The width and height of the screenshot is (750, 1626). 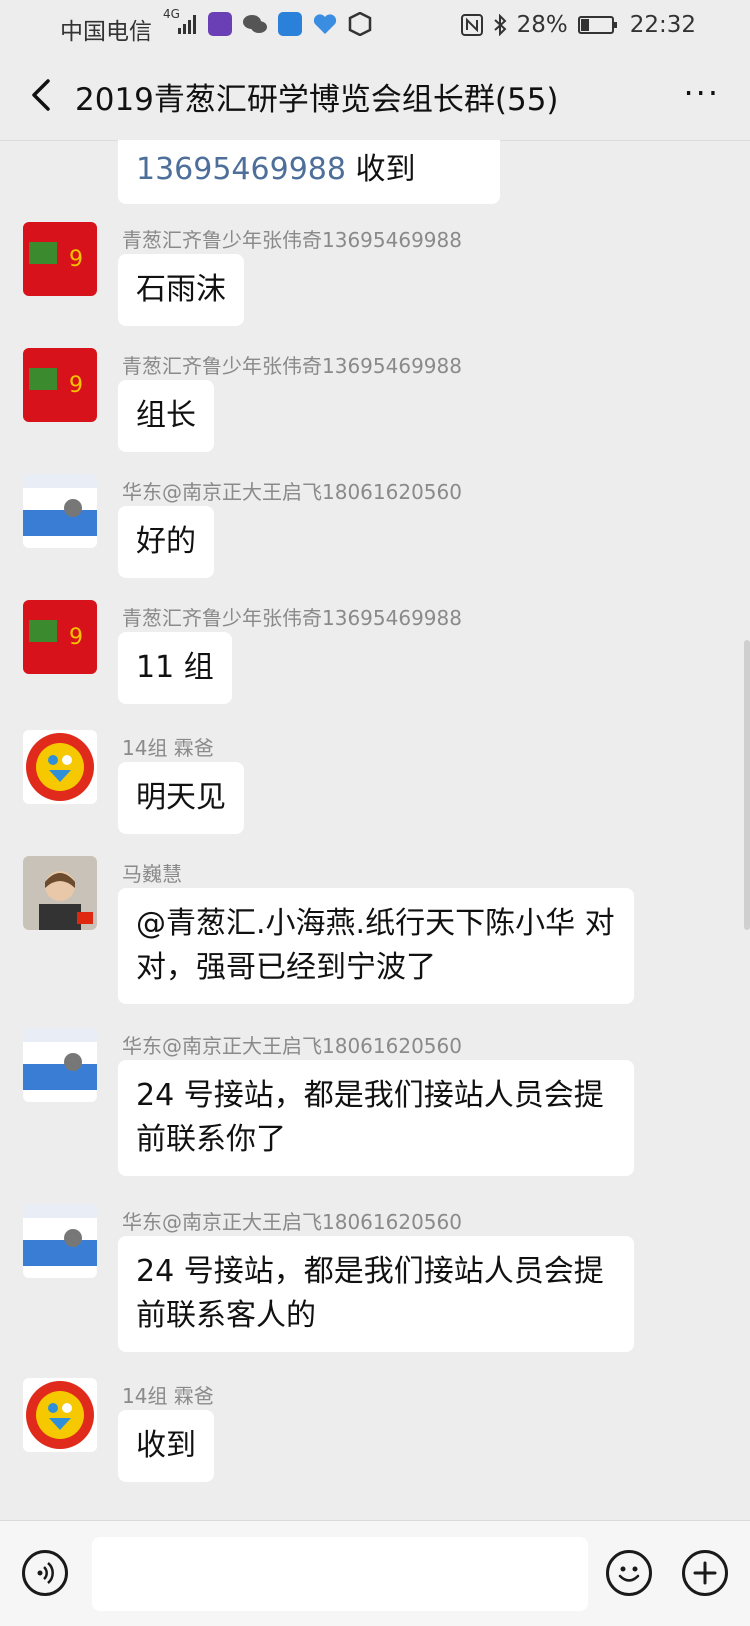 I want to click on battery-percent: 28%, so click(x=542, y=25).